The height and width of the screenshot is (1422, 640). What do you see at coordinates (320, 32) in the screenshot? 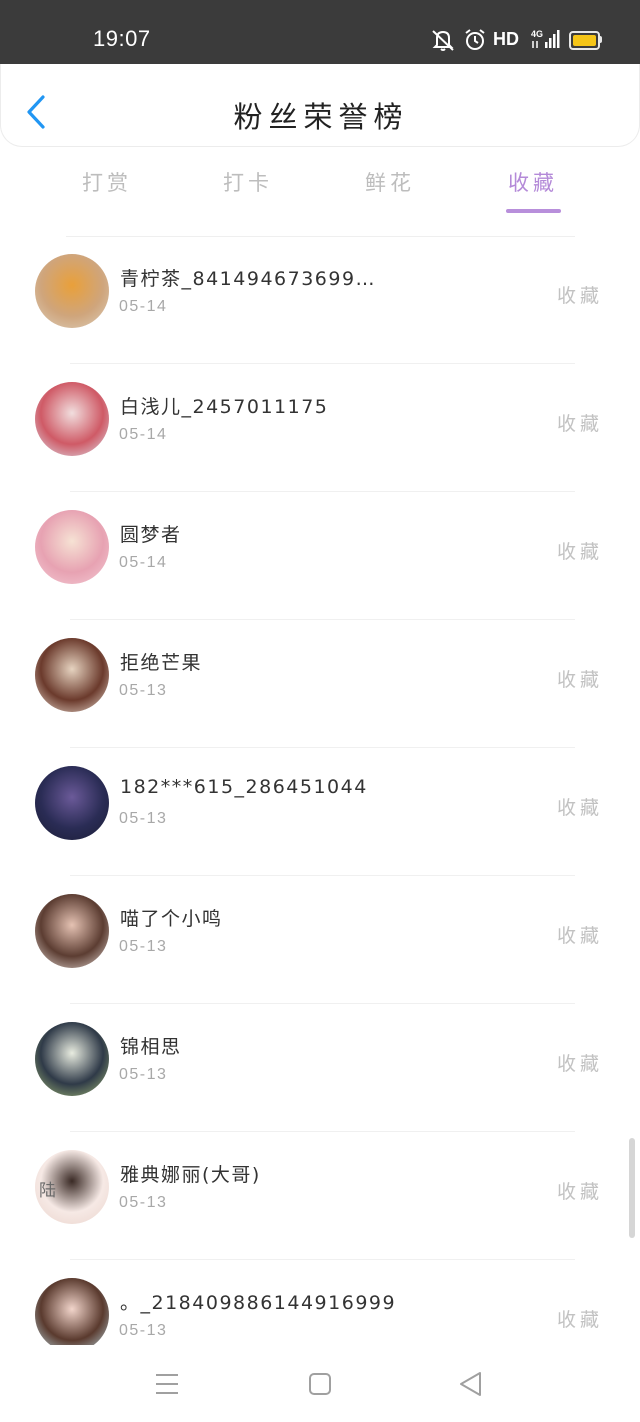
I see `status-bar: 19:07 HD 4G` at bounding box center [320, 32].